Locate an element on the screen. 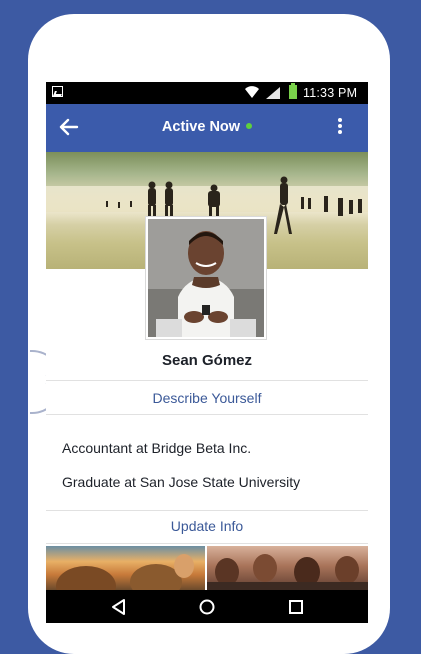 The image size is (421, 654). overflow-menu-icon is located at coordinates (340, 128).